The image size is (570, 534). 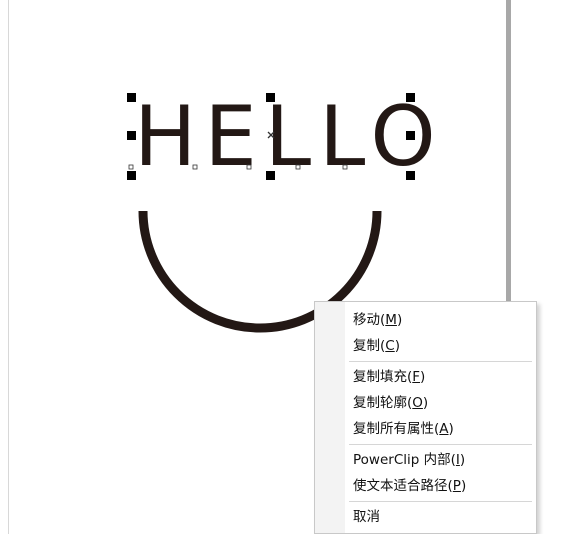 I want to click on hello-text-object: HELLO, so click(x=289, y=136).